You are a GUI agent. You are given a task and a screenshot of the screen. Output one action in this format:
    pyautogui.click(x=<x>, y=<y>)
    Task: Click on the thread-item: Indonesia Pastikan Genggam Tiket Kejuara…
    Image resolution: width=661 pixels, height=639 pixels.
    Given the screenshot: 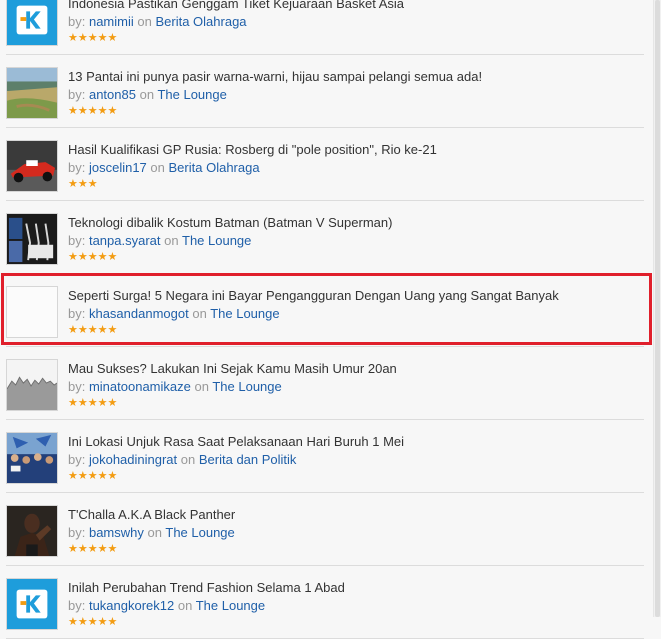 What is the action you would take?
    pyautogui.click(x=325, y=27)
    